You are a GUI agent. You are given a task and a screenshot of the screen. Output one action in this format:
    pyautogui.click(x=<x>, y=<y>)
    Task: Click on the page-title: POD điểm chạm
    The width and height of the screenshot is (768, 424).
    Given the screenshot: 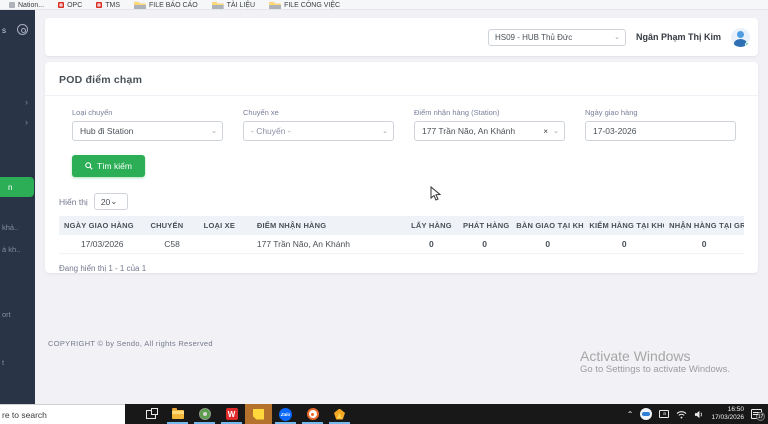 What is the action you would take?
    pyautogui.click(x=101, y=80)
    